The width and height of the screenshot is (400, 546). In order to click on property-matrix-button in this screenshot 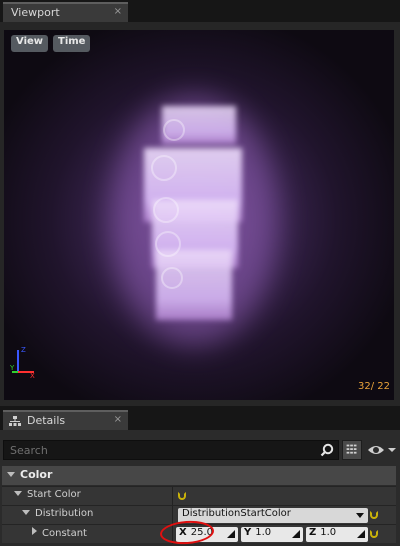, I will do `click(352, 450)`.